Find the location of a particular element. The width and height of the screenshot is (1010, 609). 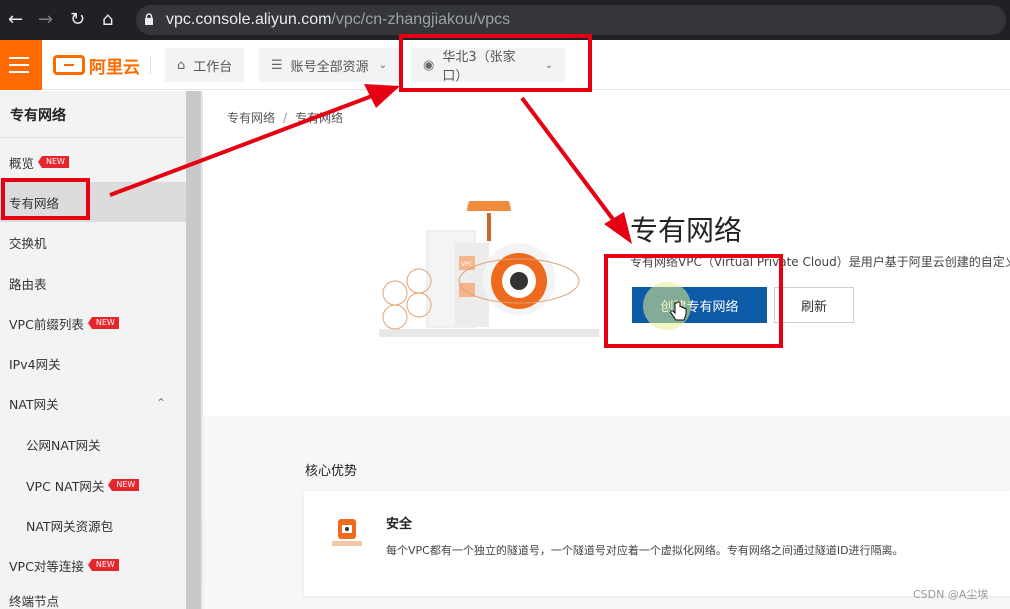

lock-icon is located at coordinates (149, 19).